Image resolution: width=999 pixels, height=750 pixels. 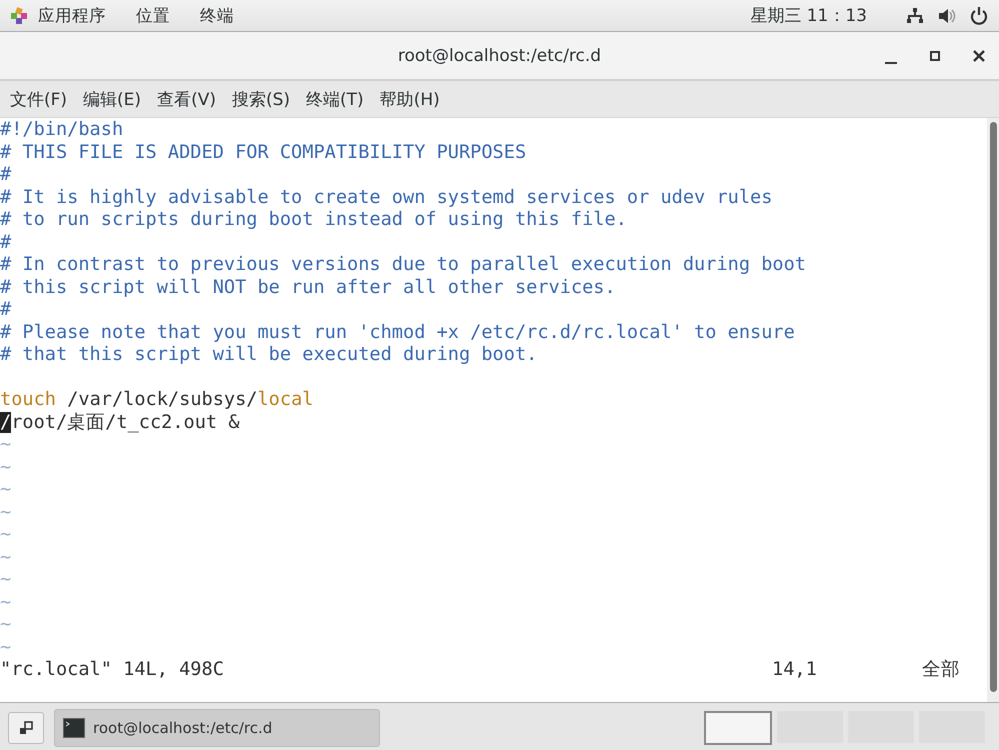 I want to click on menu-item: 帮助(H), so click(x=410, y=99).